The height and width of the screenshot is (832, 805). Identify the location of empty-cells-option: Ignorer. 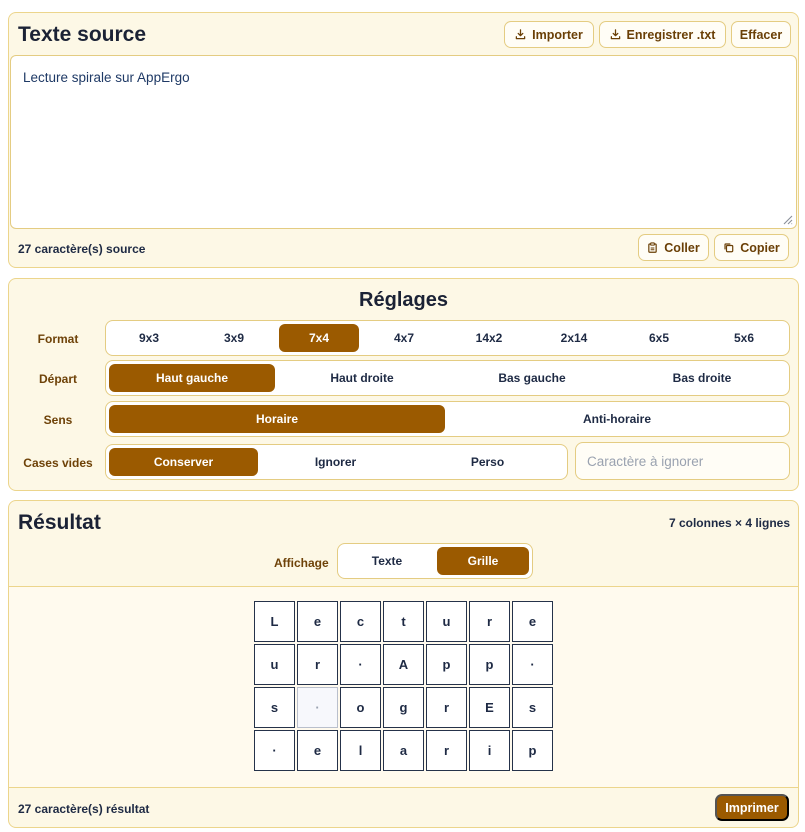
(335, 462).